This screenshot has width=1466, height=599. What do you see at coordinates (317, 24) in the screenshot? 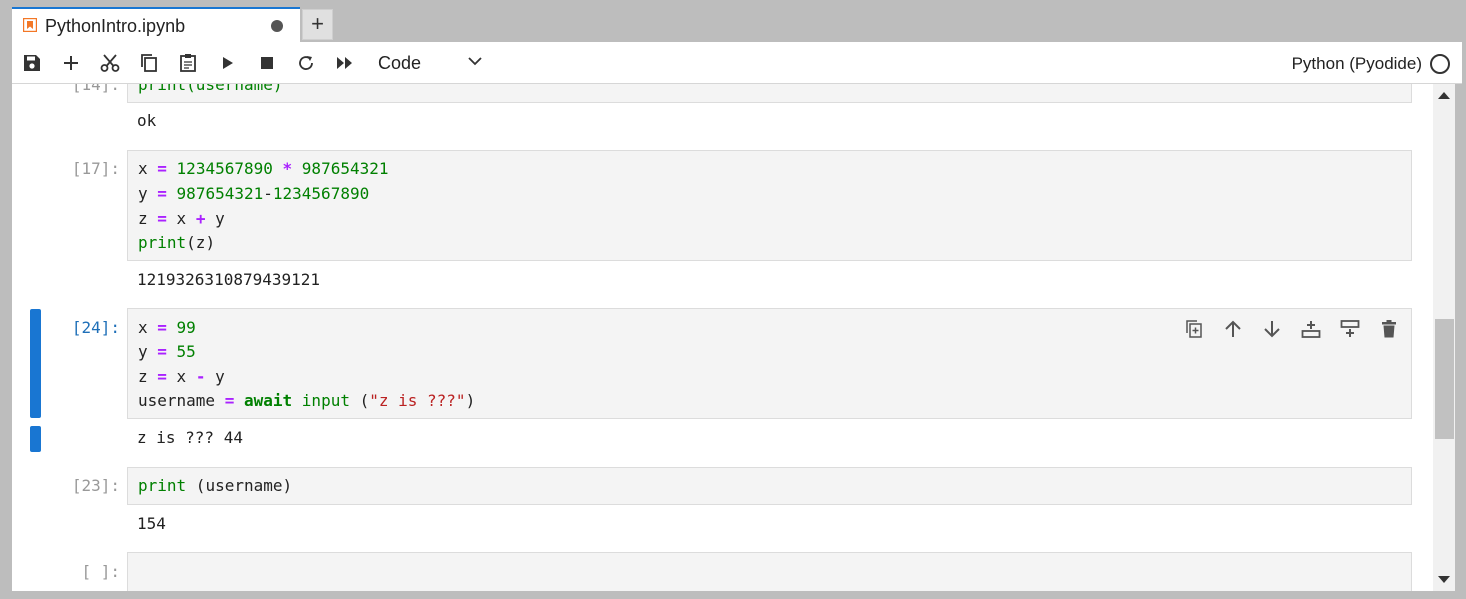
I see `new-tab-button: +` at bounding box center [317, 24].